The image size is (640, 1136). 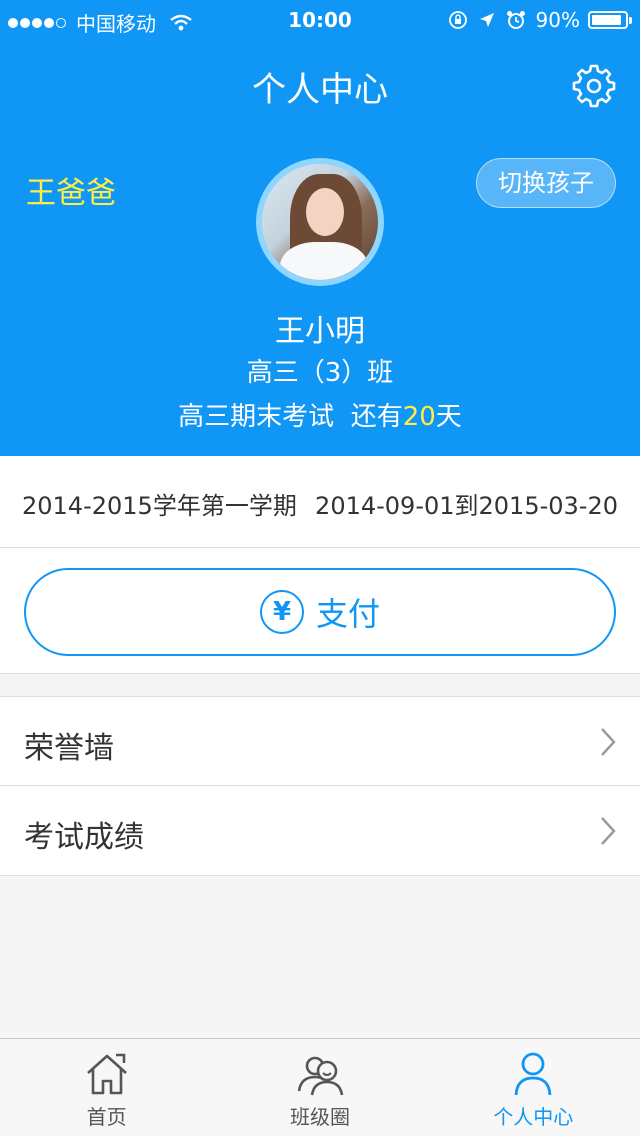 I want to click on menu-item-label: 荣誉墙, so click(x=69, y=748).